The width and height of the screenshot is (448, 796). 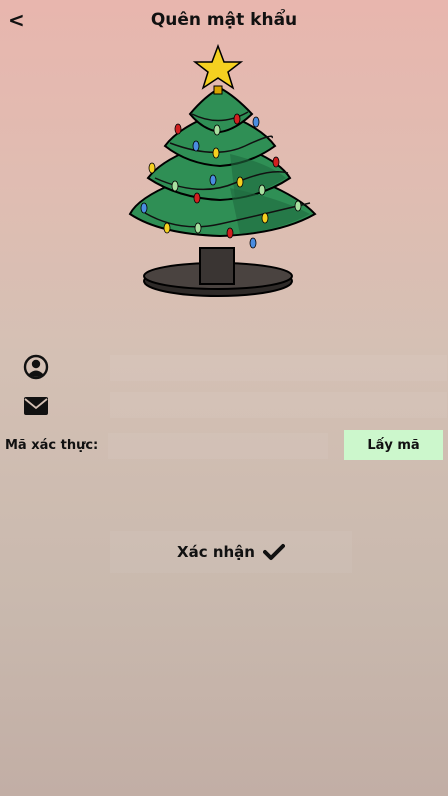 I want to click on username-input, so click(x=278, y=368).